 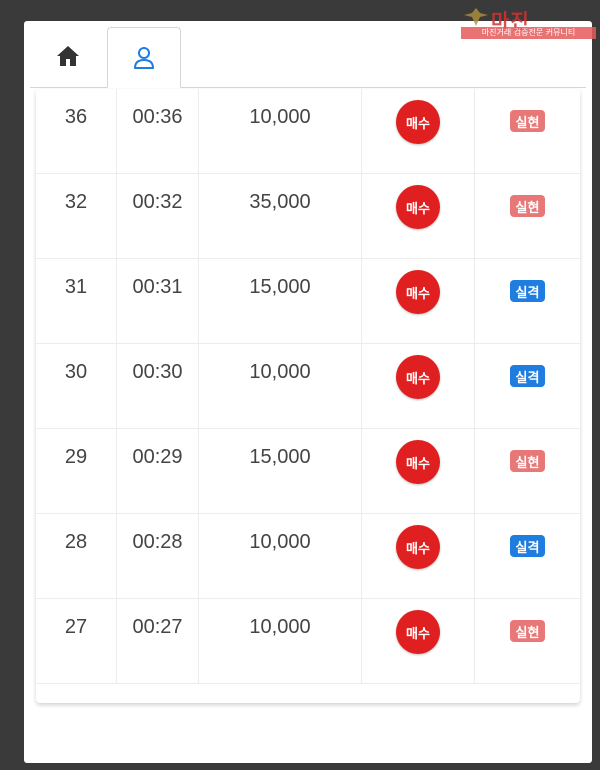 What do you see at coordinates (76, 131) in the screenshot?
I see `cell-number: 36` at bounding box center [76, 131].